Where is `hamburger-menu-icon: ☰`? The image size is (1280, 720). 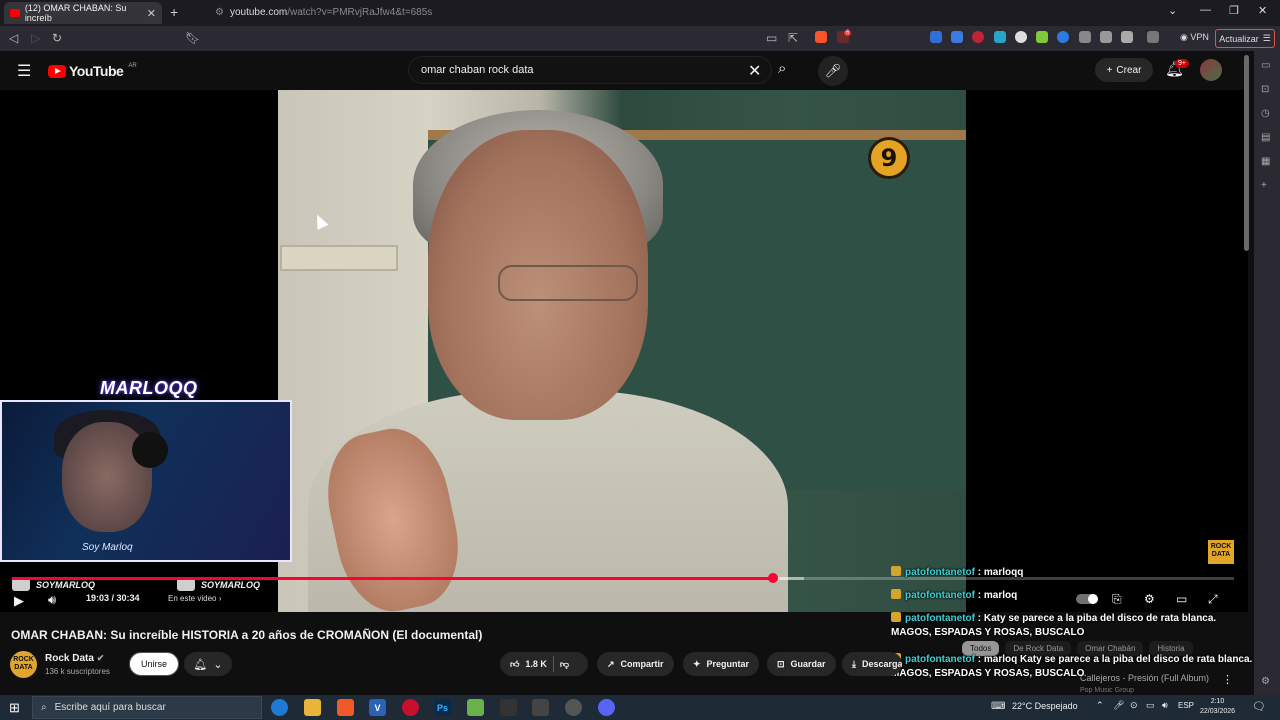
hamburger-menu-icon: ☰ is located at coordinates (24, 71).